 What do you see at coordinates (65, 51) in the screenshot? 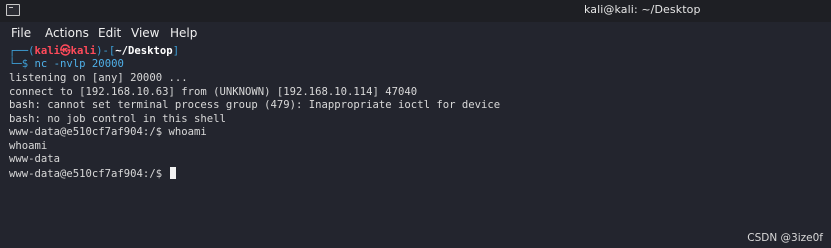
I see `prompt-at-symbol: ㉿` at bounding box center [65, 51].